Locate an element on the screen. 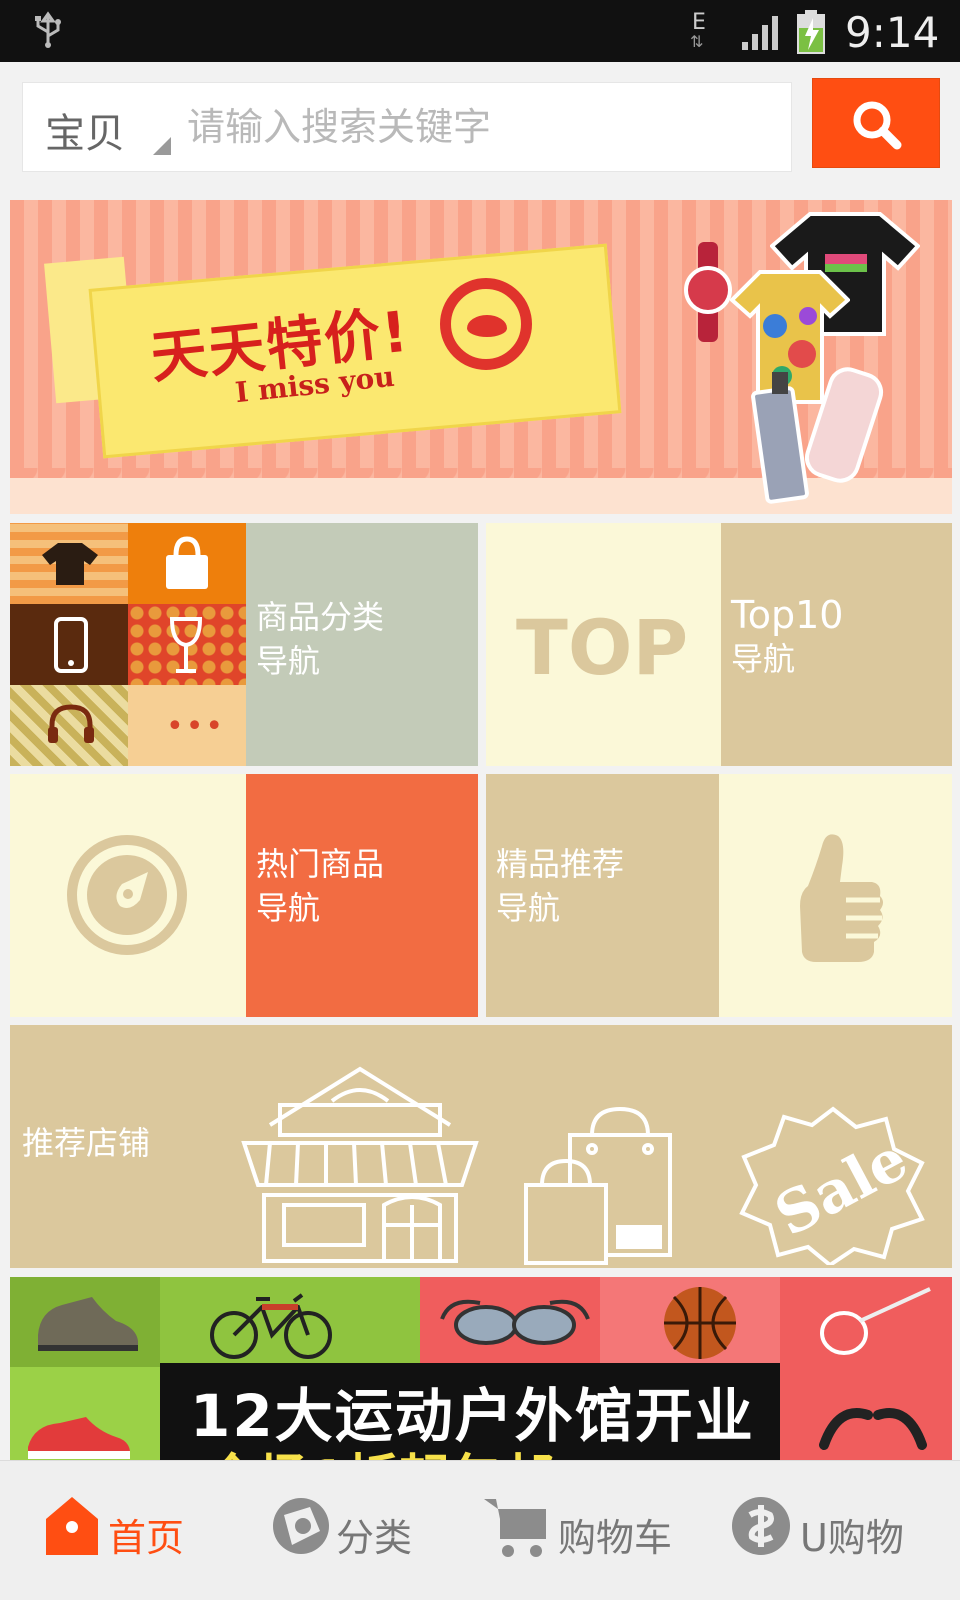 This screenshot has width=960, height=1600. basketball-image is located at coordinates (700, 1323).